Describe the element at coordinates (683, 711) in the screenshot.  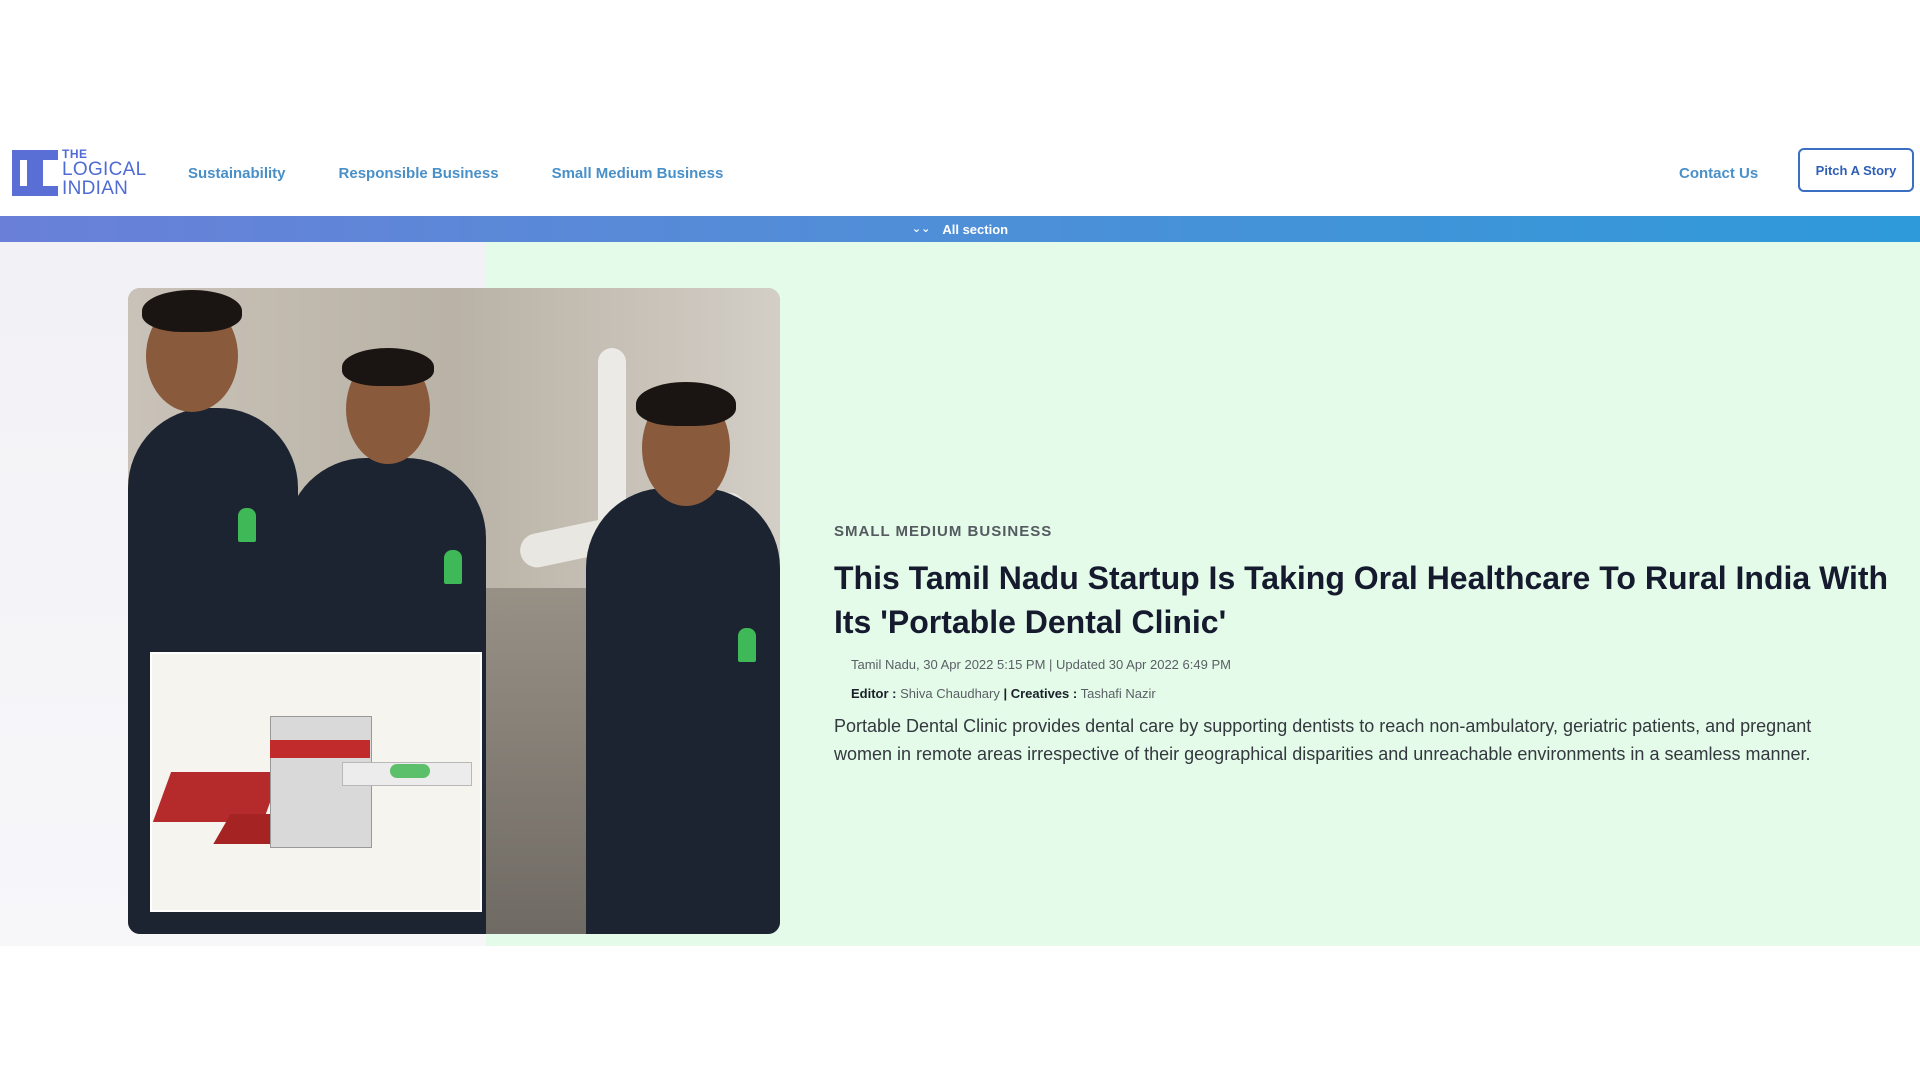
I see `image-person-right` at that location.